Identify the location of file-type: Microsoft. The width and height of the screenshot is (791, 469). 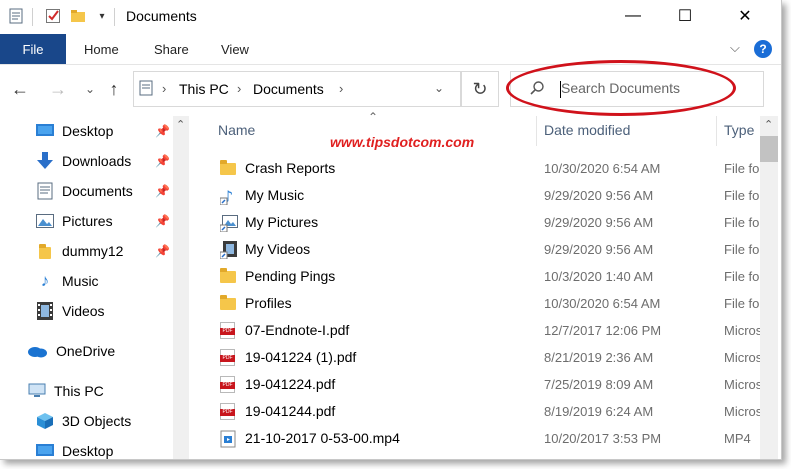
(742, 384).